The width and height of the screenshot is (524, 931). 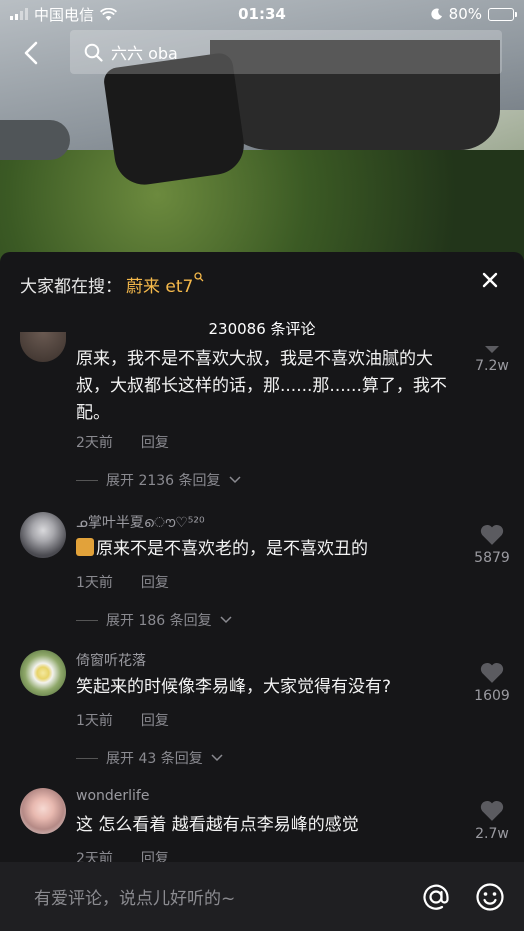 I want to click on search-input: 六六 oba, so click(x=286, y=52).